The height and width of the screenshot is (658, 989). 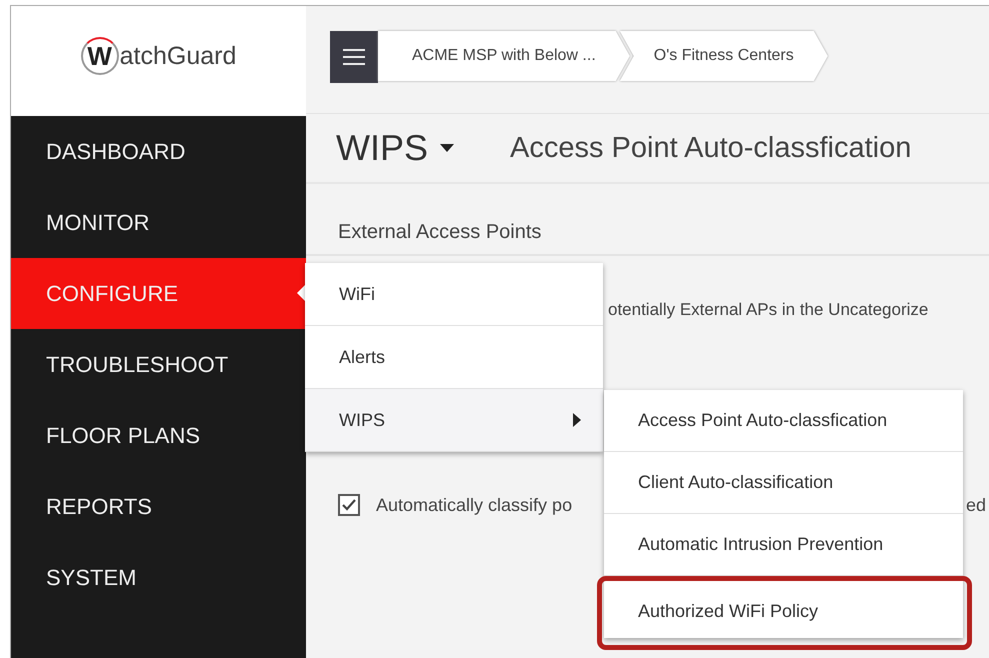 I want to click on menu-item-label: WiFi, so click(x=357, y=294).